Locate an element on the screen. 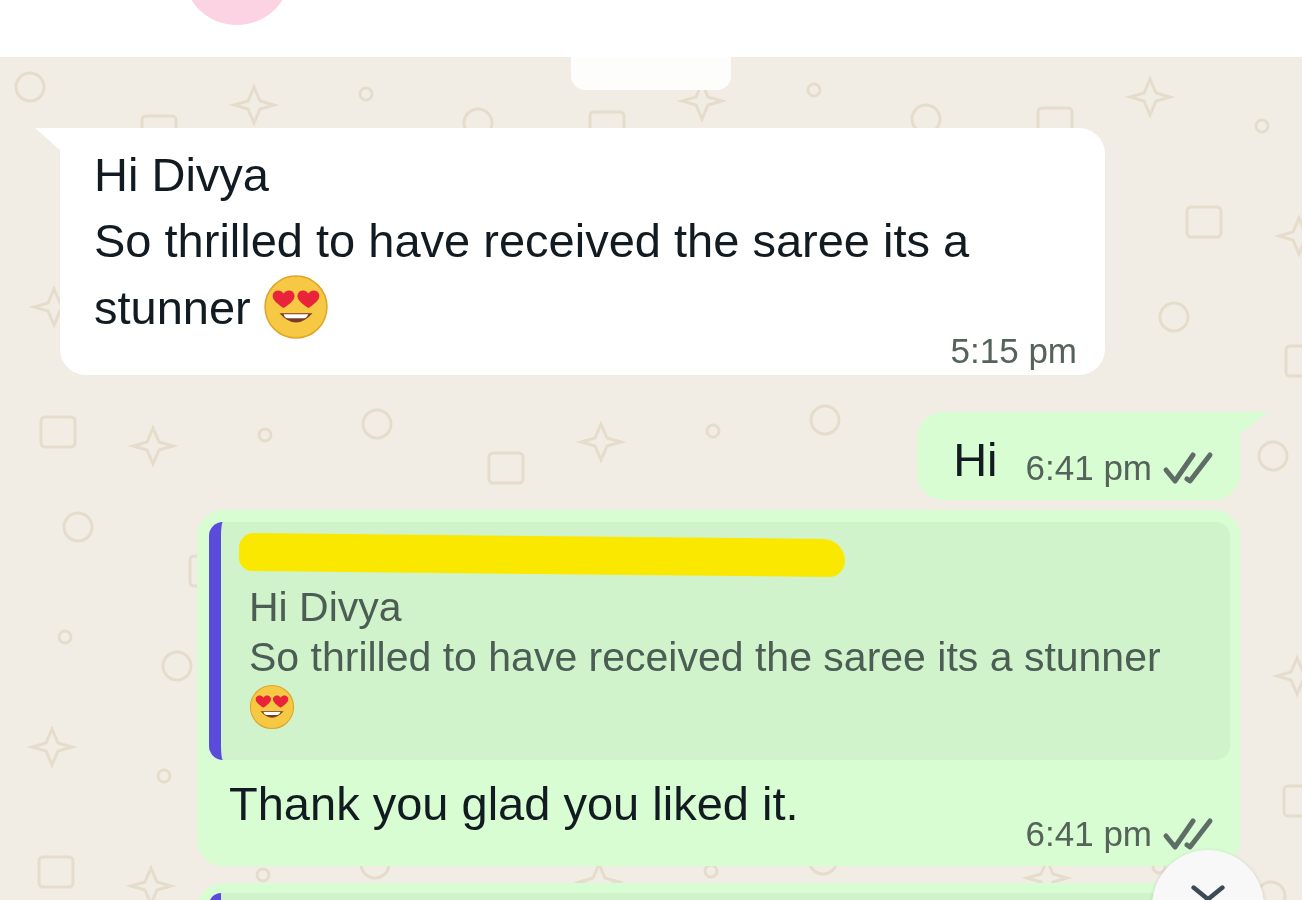 This screenshot has height=900, width=1302. message-text: Hi is located at coordinates (975, 460).